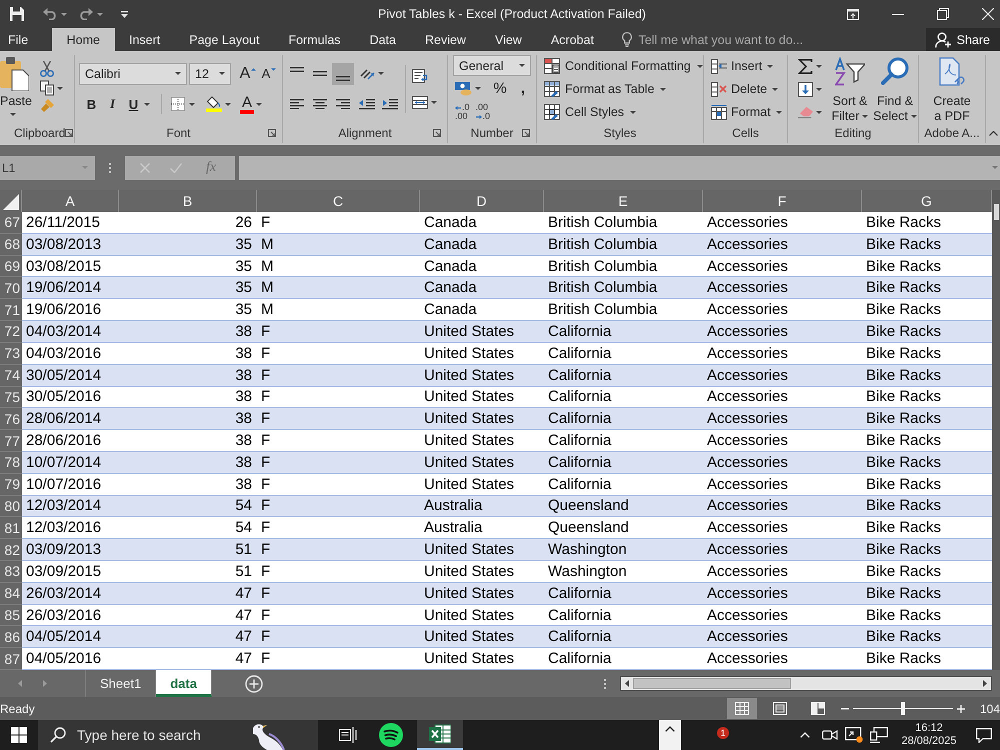 The image size is (1000, 750). I want to click on font-name-field: Calibri, so click(133, 73).